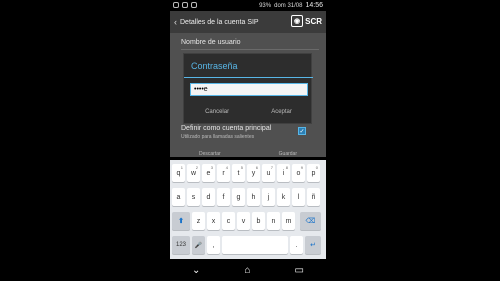 The image size is (500, 281). What do you see at coordinates (299, 270) in the screenshot?
I see `recent-apps-icon: ▭` at bounding box center [299, 270].